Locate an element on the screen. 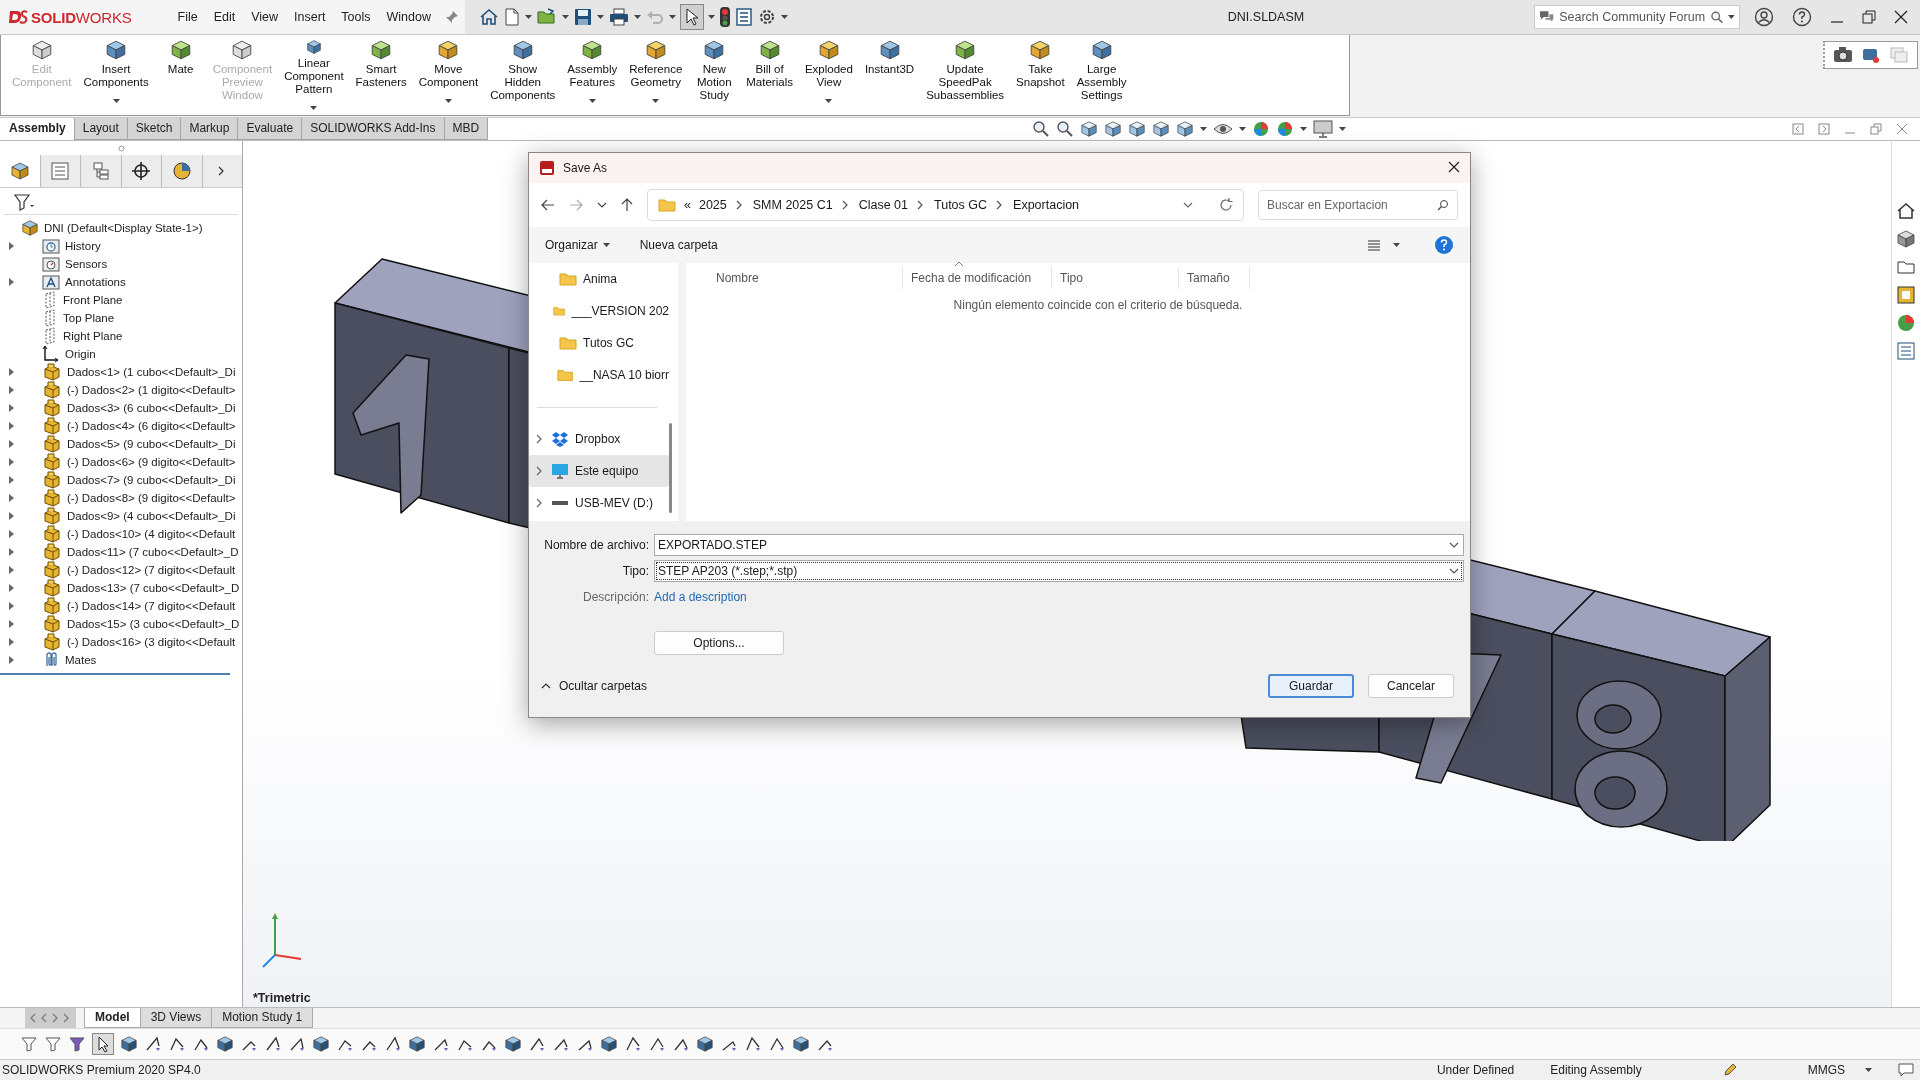  help-icon is located at coordinates (1802, 17).